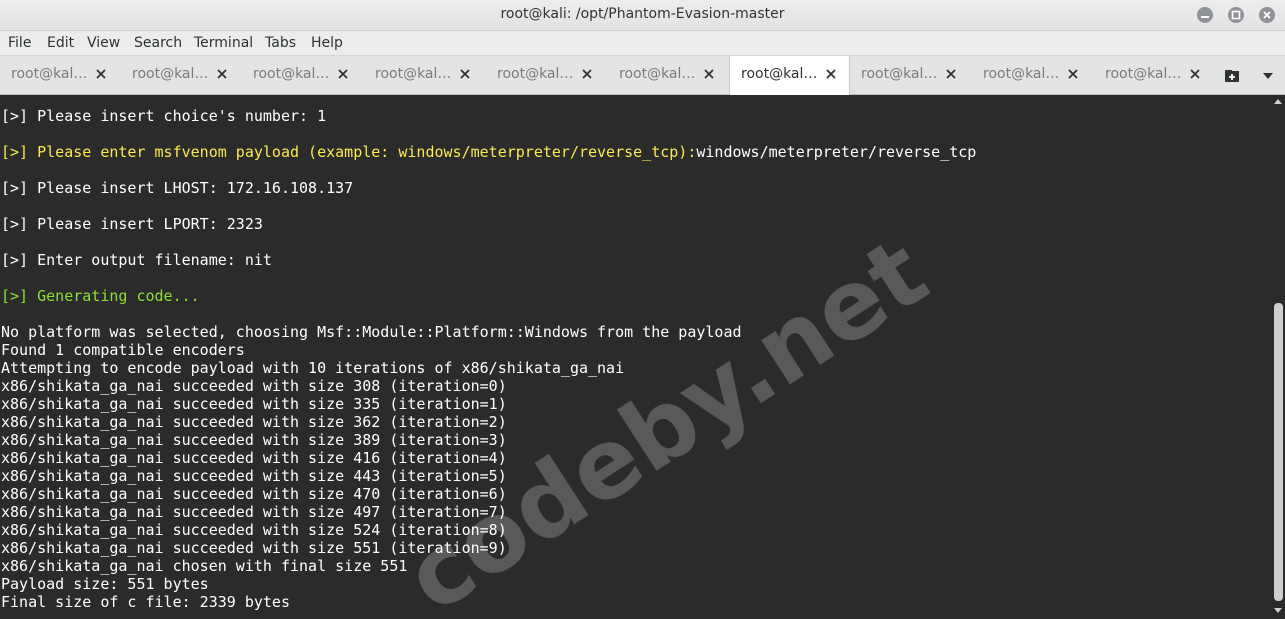  I want to click on title-bar: root@kali: /opt/Phantom-Evasion-master, so click(642, 15).